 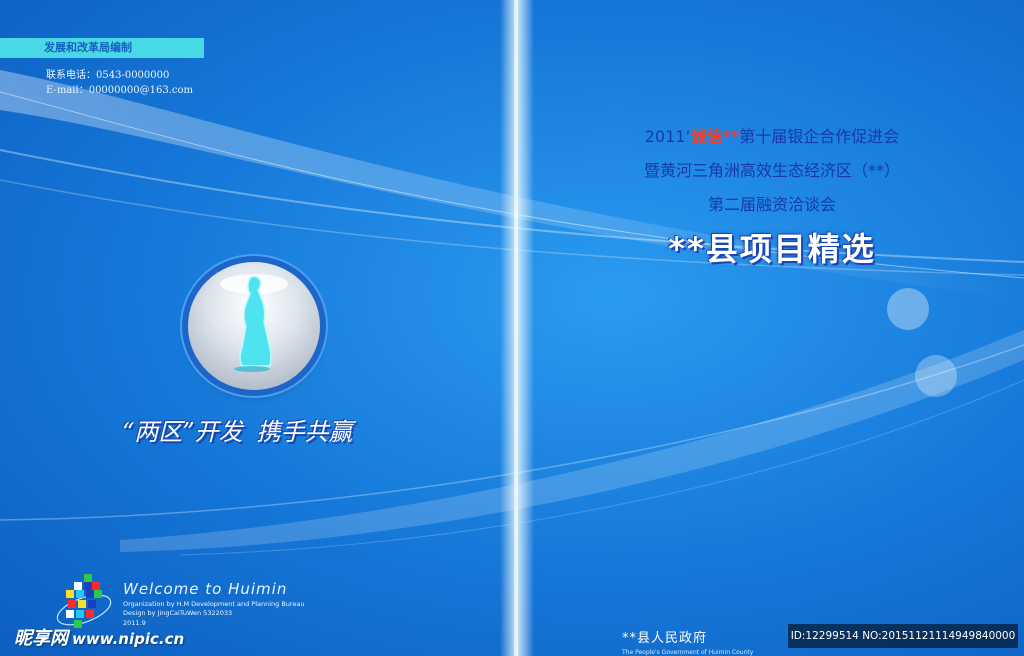 What do you see at coordinates (41, 638) in the screenshot?
I see `watermark-brand-name: 昵享网` at bounding box center [41, 638].